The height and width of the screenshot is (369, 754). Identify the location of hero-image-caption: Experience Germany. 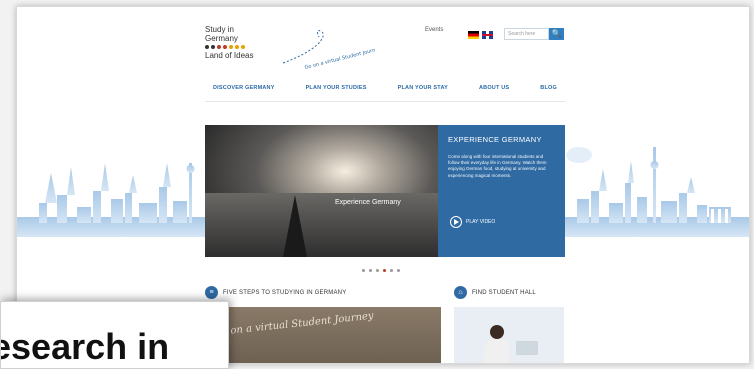
(368, 202).